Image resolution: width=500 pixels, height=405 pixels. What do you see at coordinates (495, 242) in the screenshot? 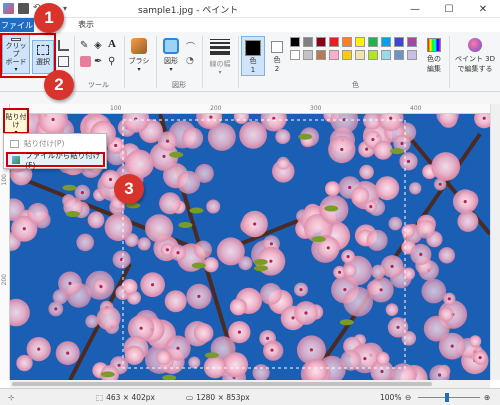
I see `vertical-scrollbar` at bounding box center [495, 242].